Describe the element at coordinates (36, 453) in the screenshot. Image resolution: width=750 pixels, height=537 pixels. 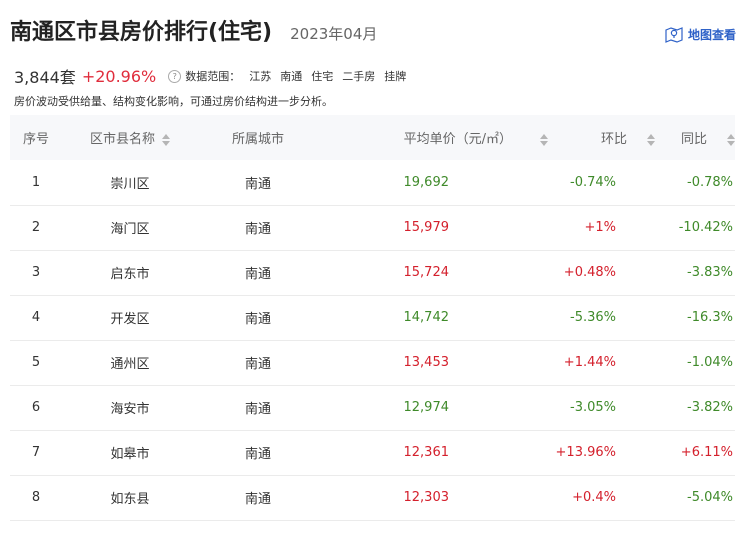
I see `rank-cell: 7` at that location.